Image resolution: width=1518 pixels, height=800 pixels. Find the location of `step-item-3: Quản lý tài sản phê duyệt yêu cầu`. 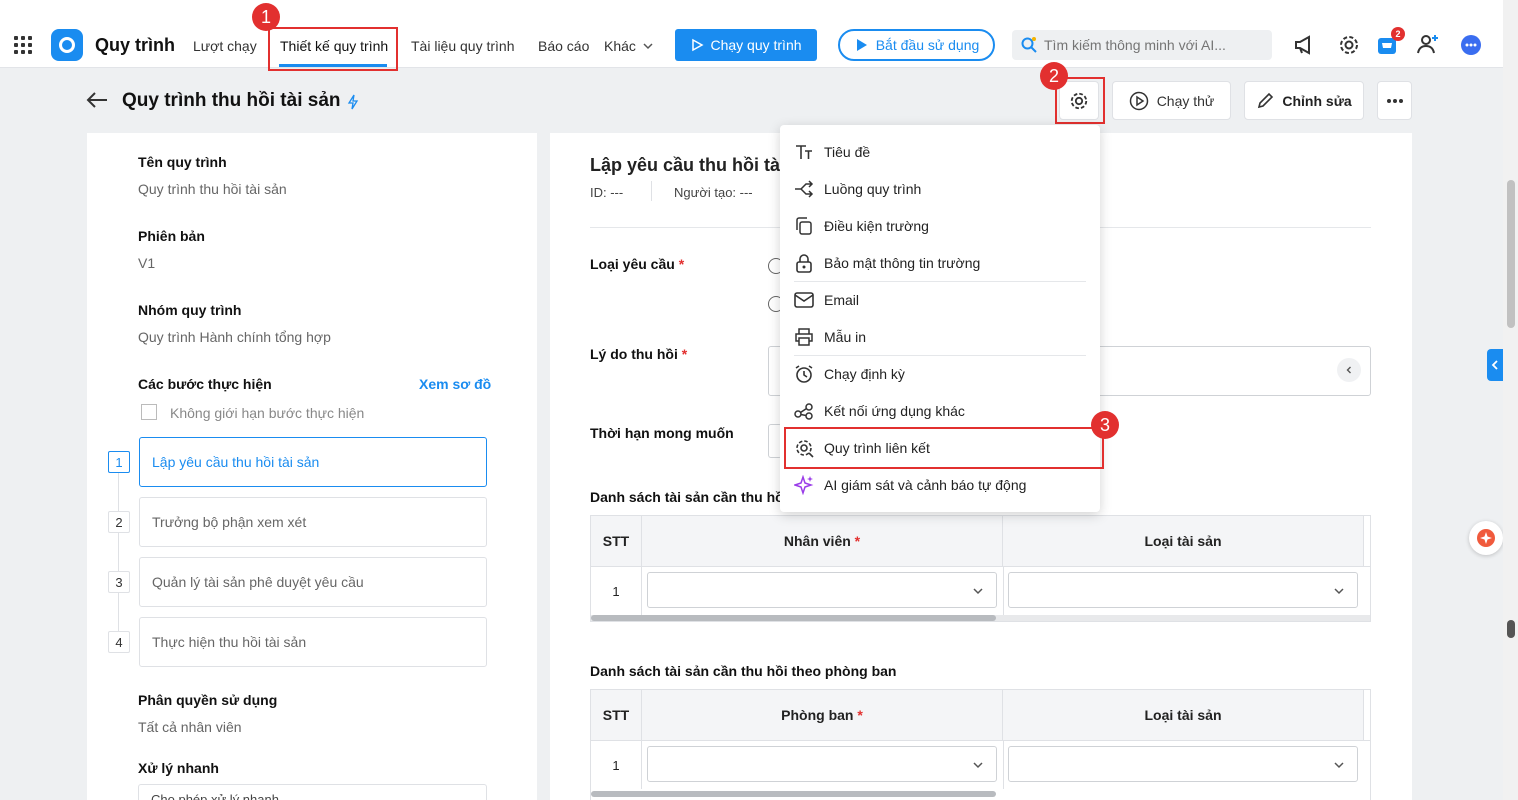

step-item-3: Quản lý tài sản phê duyệt yêu cầu is located at coordinates (313, 582).